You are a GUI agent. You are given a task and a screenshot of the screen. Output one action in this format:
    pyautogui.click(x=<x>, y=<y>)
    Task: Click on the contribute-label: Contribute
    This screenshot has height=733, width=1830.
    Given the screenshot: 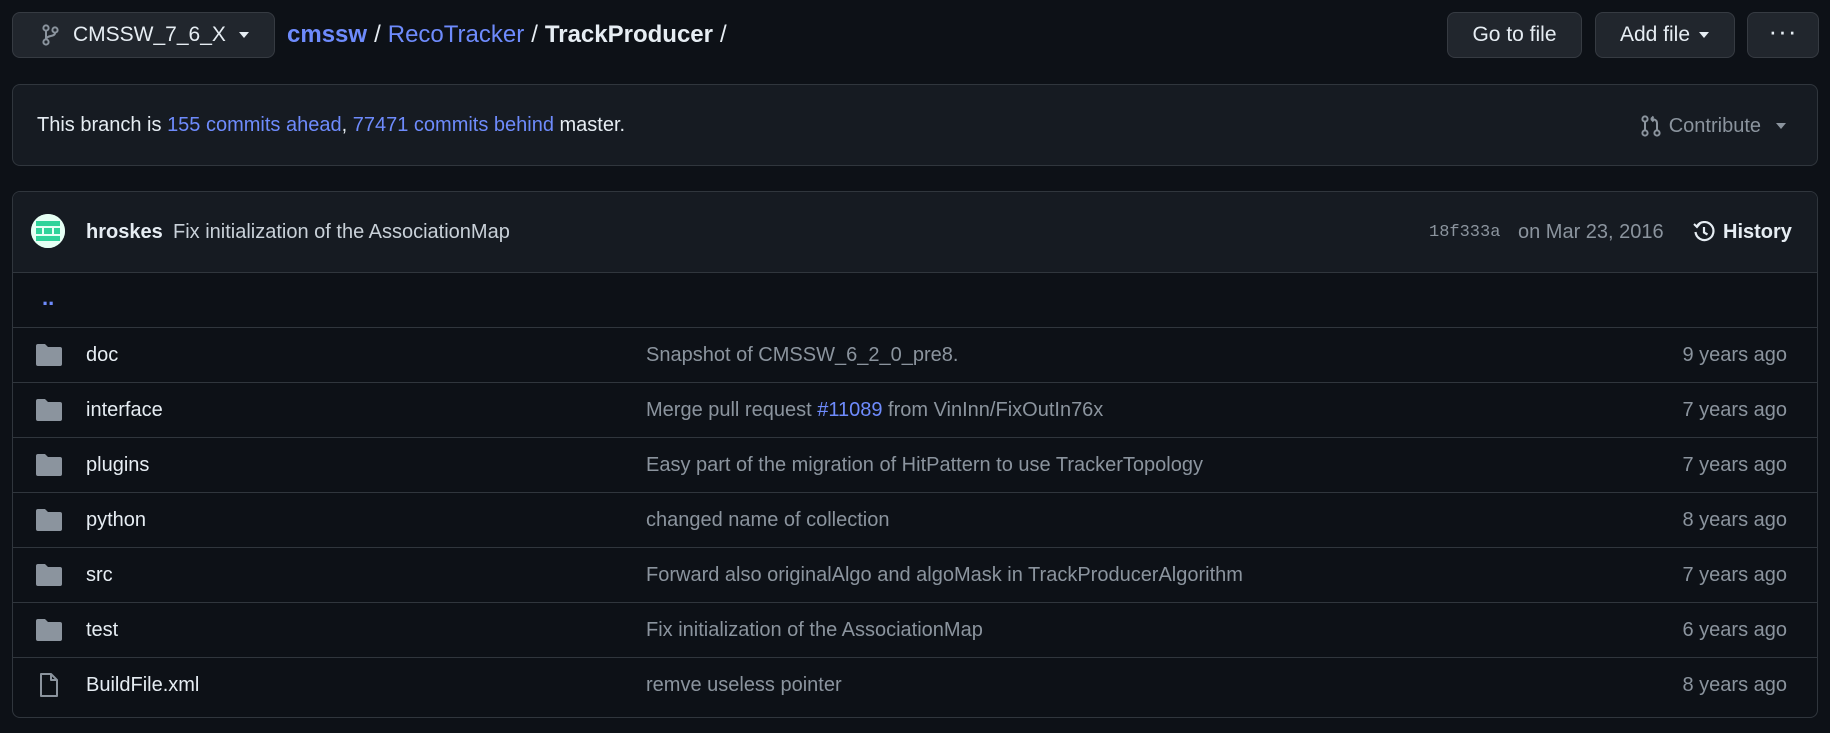 What is the action you would take?
    pyautogui.click(x=1714, y=125)
    